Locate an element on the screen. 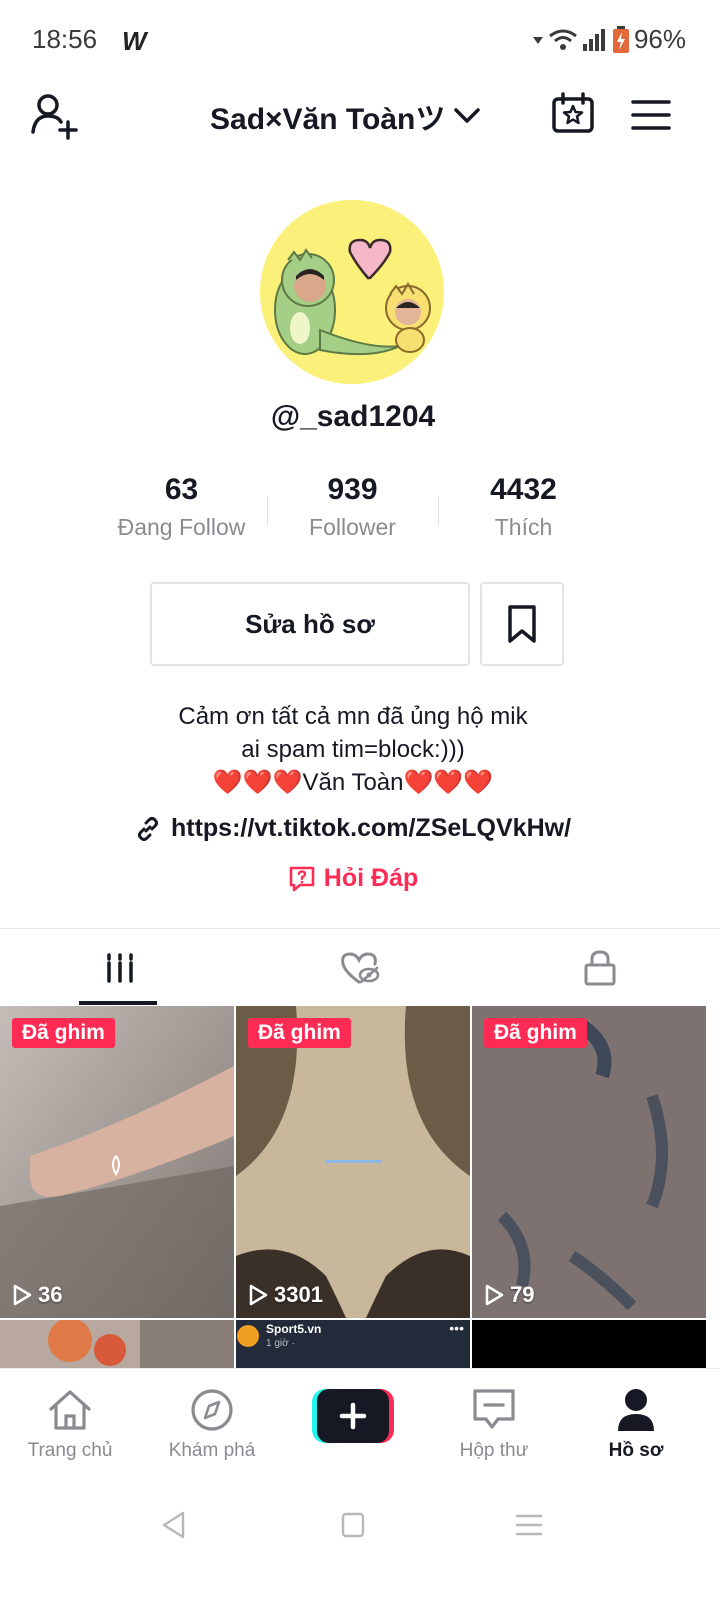 The width and height of the screenshot is (720, 1600). system-navigation-bar is located at coordinates (360, 1539).